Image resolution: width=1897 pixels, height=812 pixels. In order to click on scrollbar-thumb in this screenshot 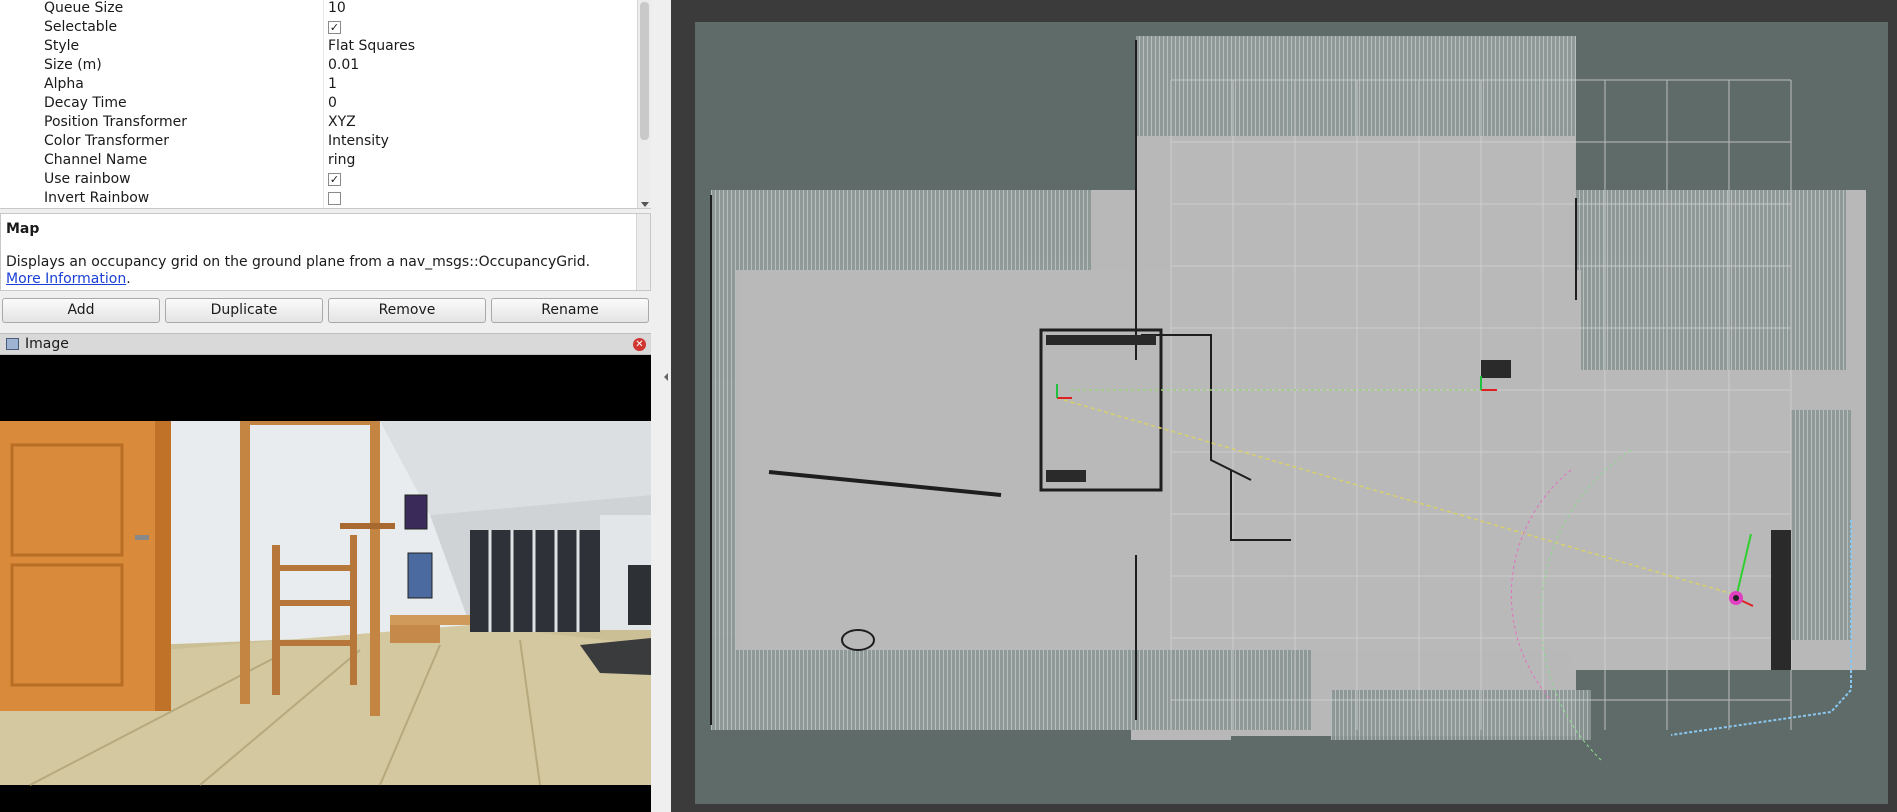, I will do `click(644, 71)`.